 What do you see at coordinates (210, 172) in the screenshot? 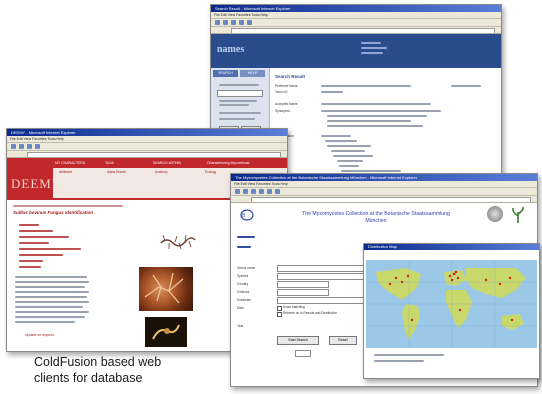
I see `deemy-subnav-ecology: Ecology` at bounding box center [210, 172].